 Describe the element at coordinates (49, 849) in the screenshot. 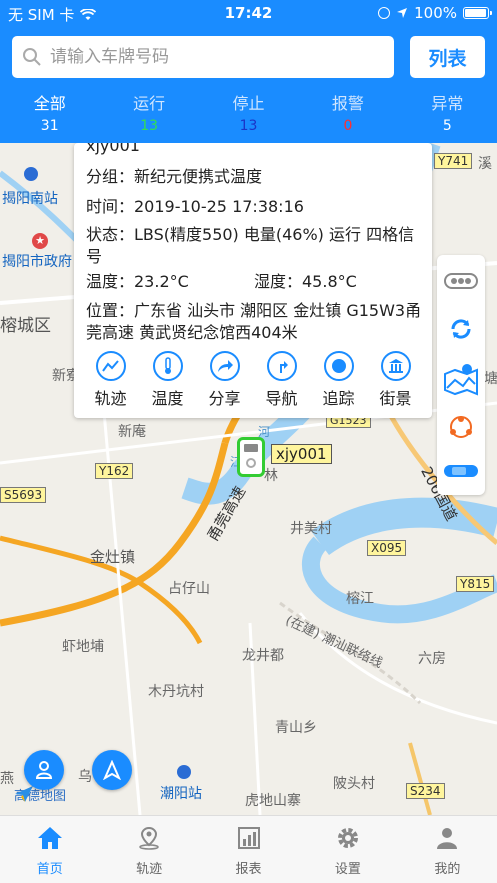

I see `nav-home: 首页` at that location.